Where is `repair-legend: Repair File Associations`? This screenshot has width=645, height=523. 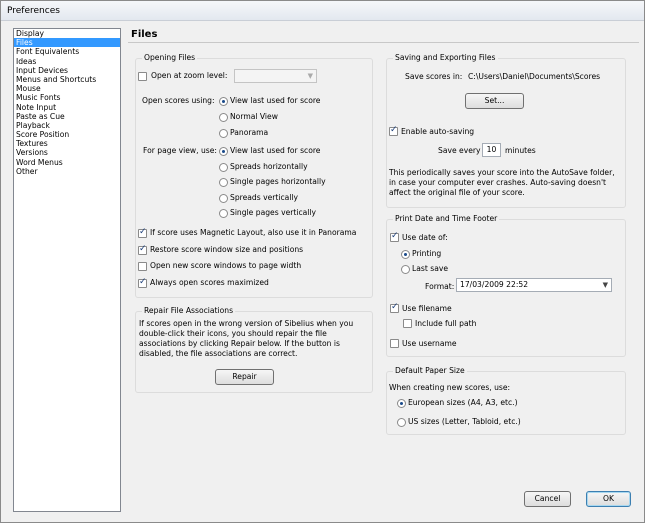 repair-legend: Repair File Associations is located at coordinates (189, 310).